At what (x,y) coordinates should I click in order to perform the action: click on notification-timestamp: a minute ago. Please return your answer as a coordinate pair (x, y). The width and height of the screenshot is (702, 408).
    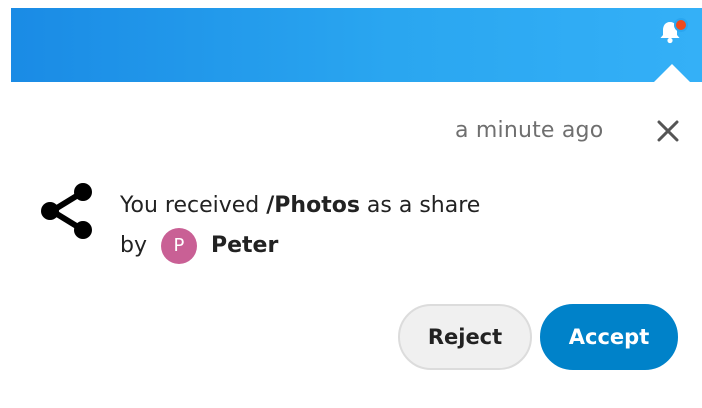
    Looking at the image, I should click on (529, 130).